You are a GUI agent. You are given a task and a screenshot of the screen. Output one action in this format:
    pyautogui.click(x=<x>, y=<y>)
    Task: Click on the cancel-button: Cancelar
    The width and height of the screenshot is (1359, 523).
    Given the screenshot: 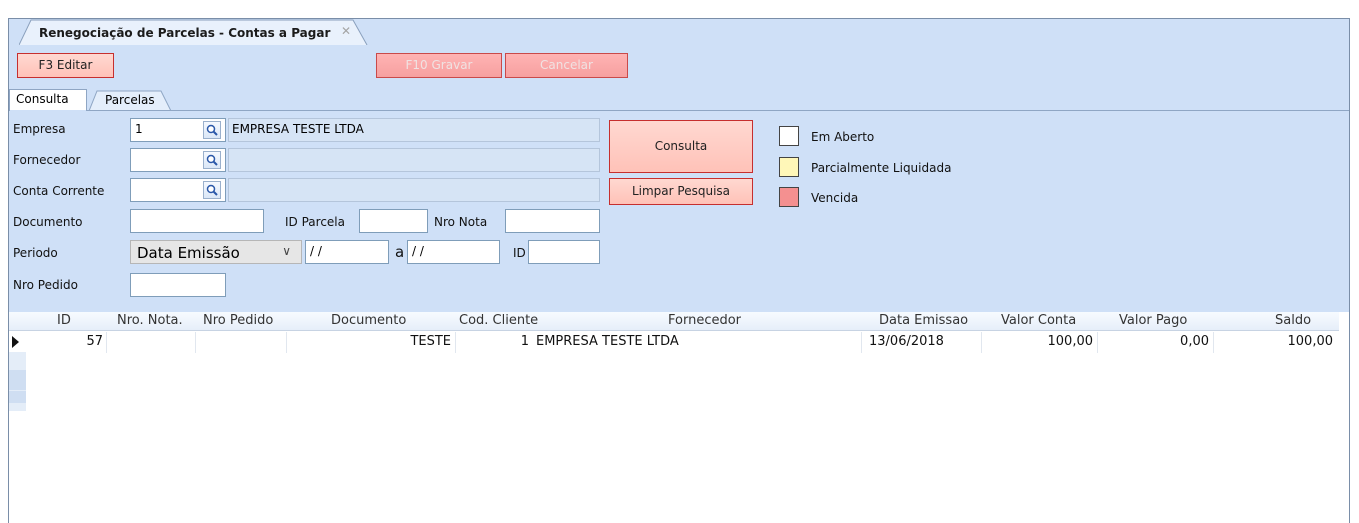 What is the action you would take?
    pyautogui.click(x=566, y=65)
    